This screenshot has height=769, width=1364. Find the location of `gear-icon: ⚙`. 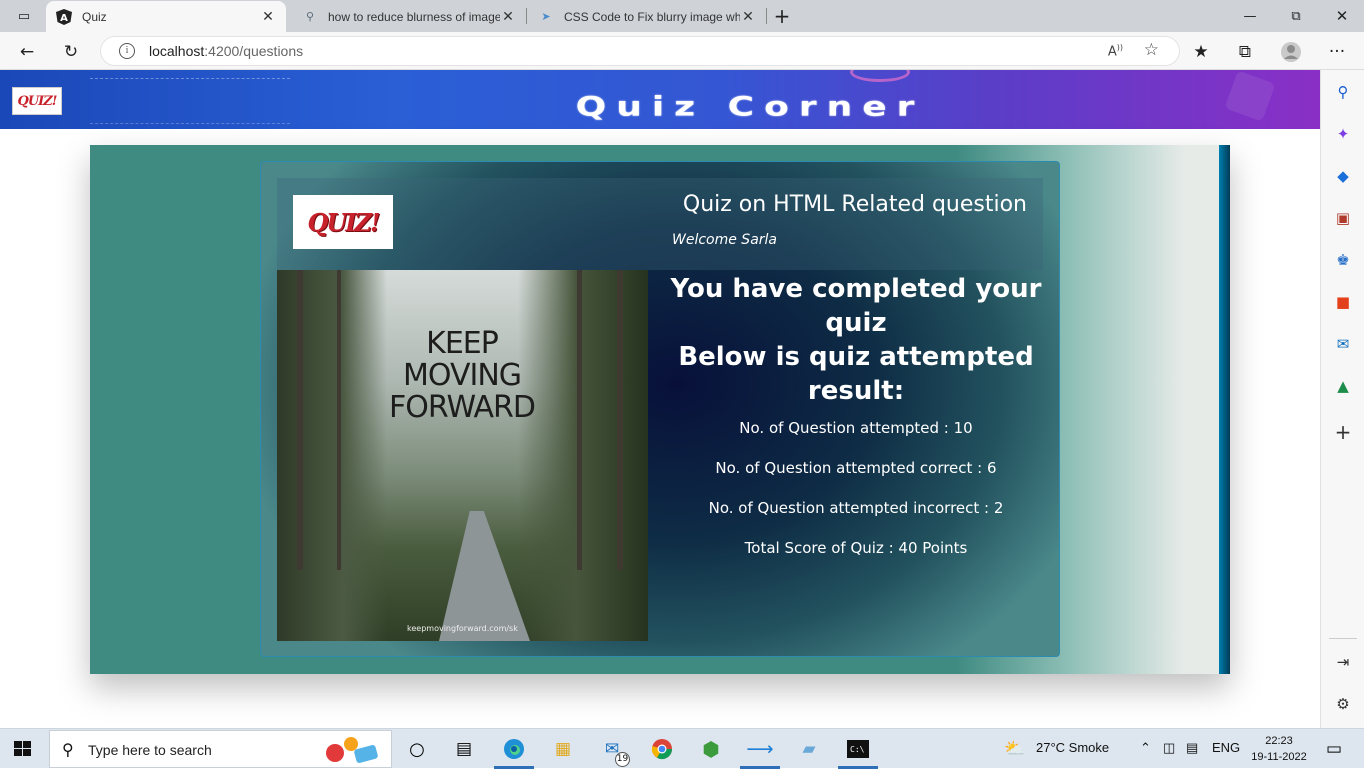

gear-icon: ⚙ is located at coordinates (1343, 704).